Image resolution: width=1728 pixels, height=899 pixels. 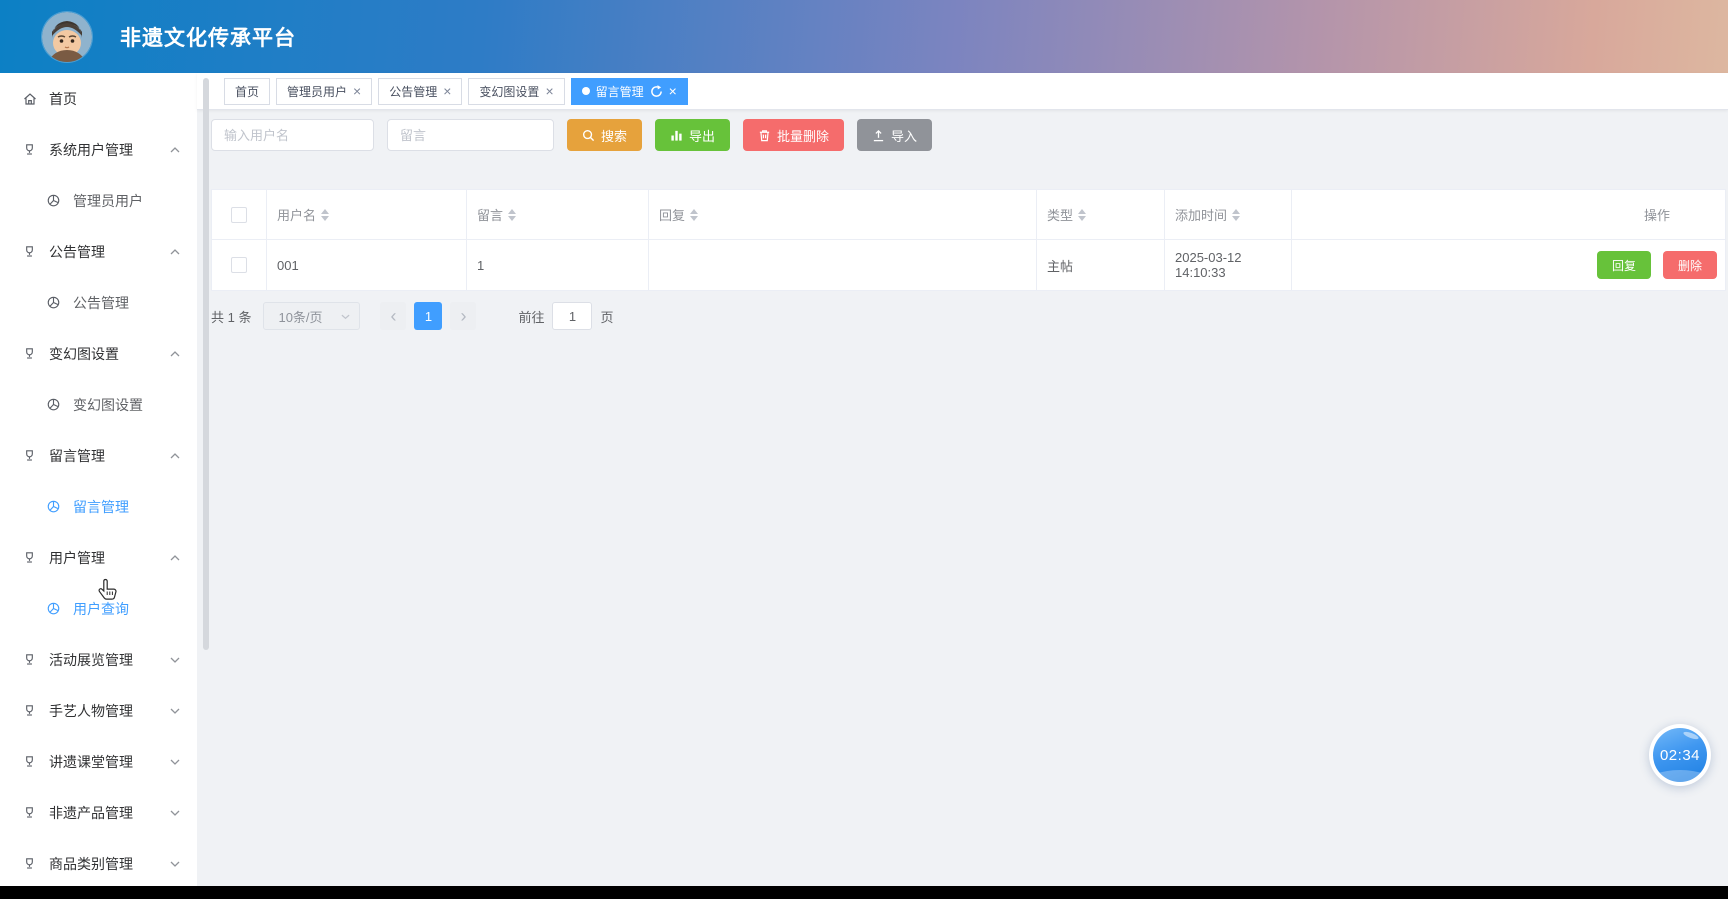 I want to click on tab-admin-users: 管理员用户 ×, so click(x=324, y=91).